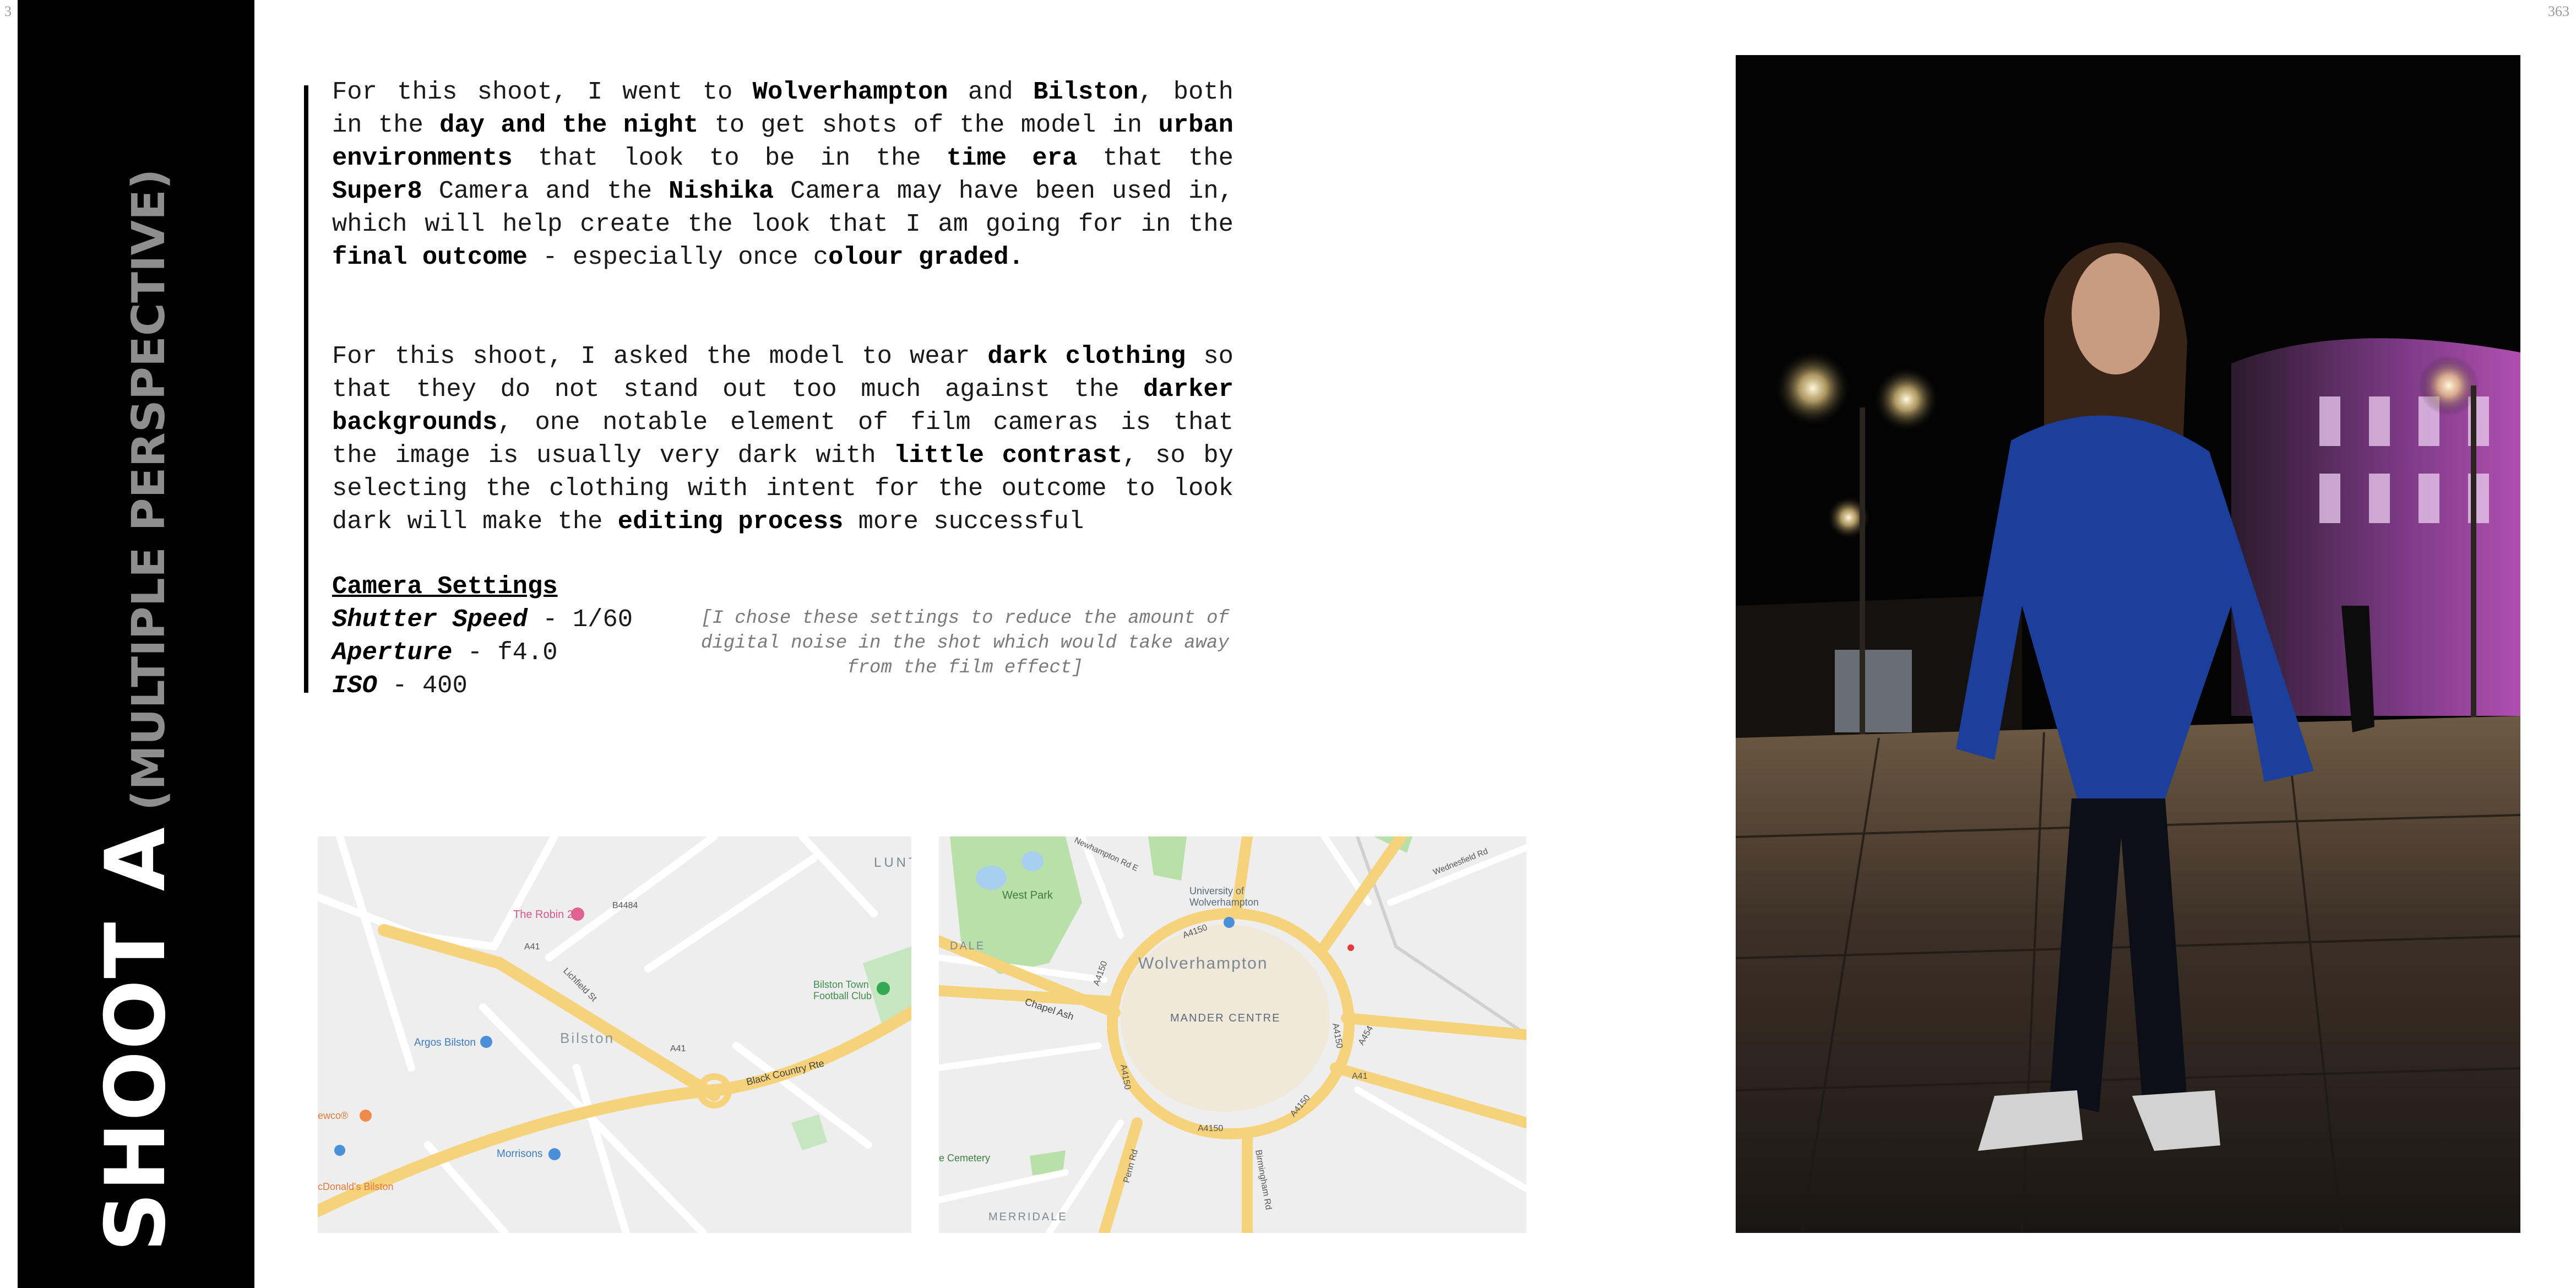 This screenshot has height=1288, width=2576. Describe the element at coordinates (430, 257) in the screenshot. I see `emphasis-text: final outcome` at that location.